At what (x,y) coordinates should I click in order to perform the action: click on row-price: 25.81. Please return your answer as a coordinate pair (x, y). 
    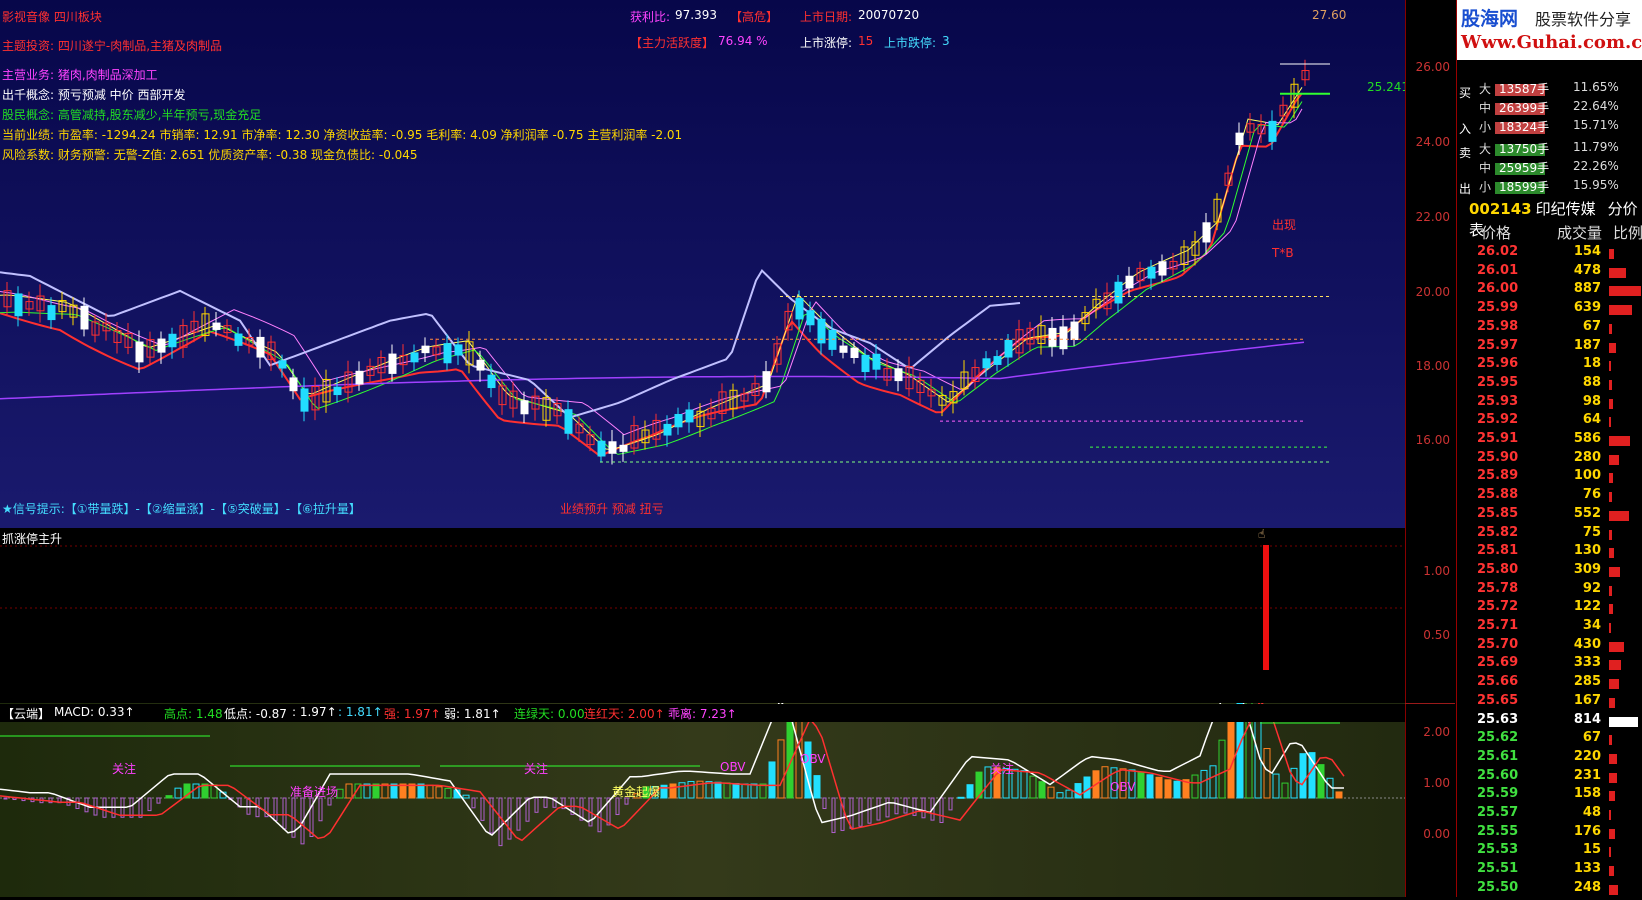
    Looking at the image, I should click on (1498, 551).